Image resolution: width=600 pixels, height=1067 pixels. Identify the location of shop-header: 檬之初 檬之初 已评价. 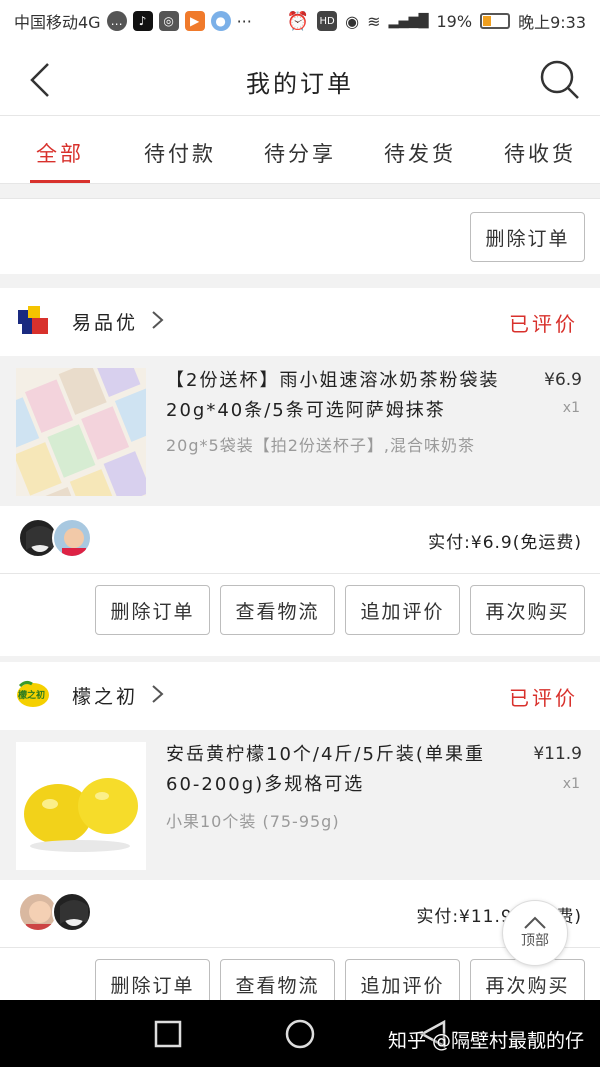
(300, 696).